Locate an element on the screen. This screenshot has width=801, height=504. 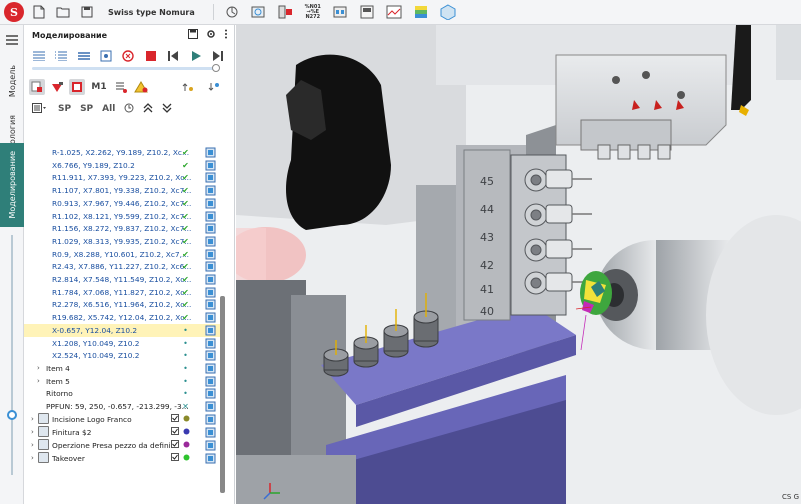
open-folder-icon is located at coordinates (63, 12).